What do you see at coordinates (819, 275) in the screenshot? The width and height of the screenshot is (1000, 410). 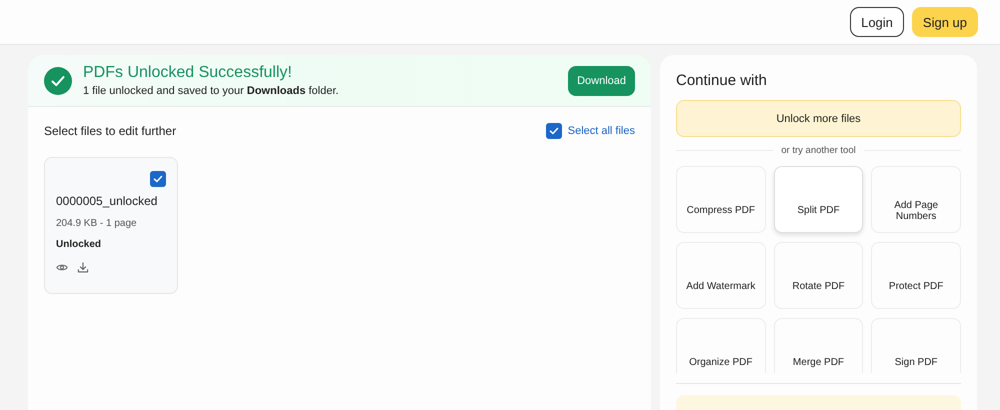 I see `tool-tile: Rotate PDF` at bounding box center [819, 275].